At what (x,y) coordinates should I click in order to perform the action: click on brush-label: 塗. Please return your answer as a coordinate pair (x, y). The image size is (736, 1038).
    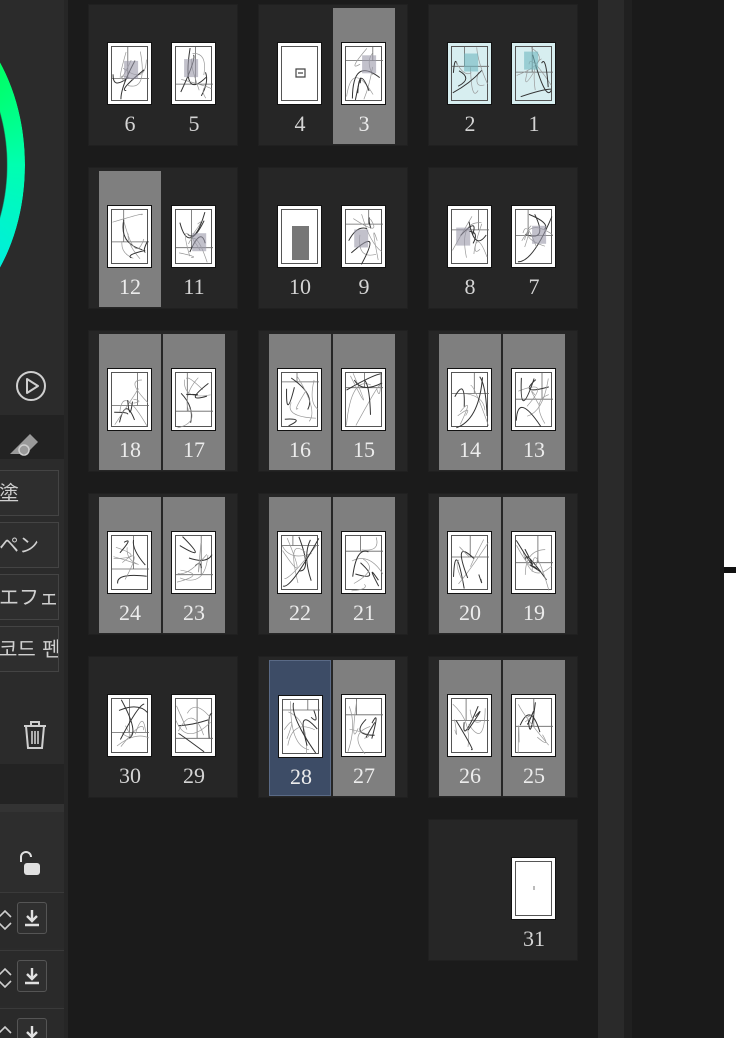
    Looking at the image, I should click on (9, 493).